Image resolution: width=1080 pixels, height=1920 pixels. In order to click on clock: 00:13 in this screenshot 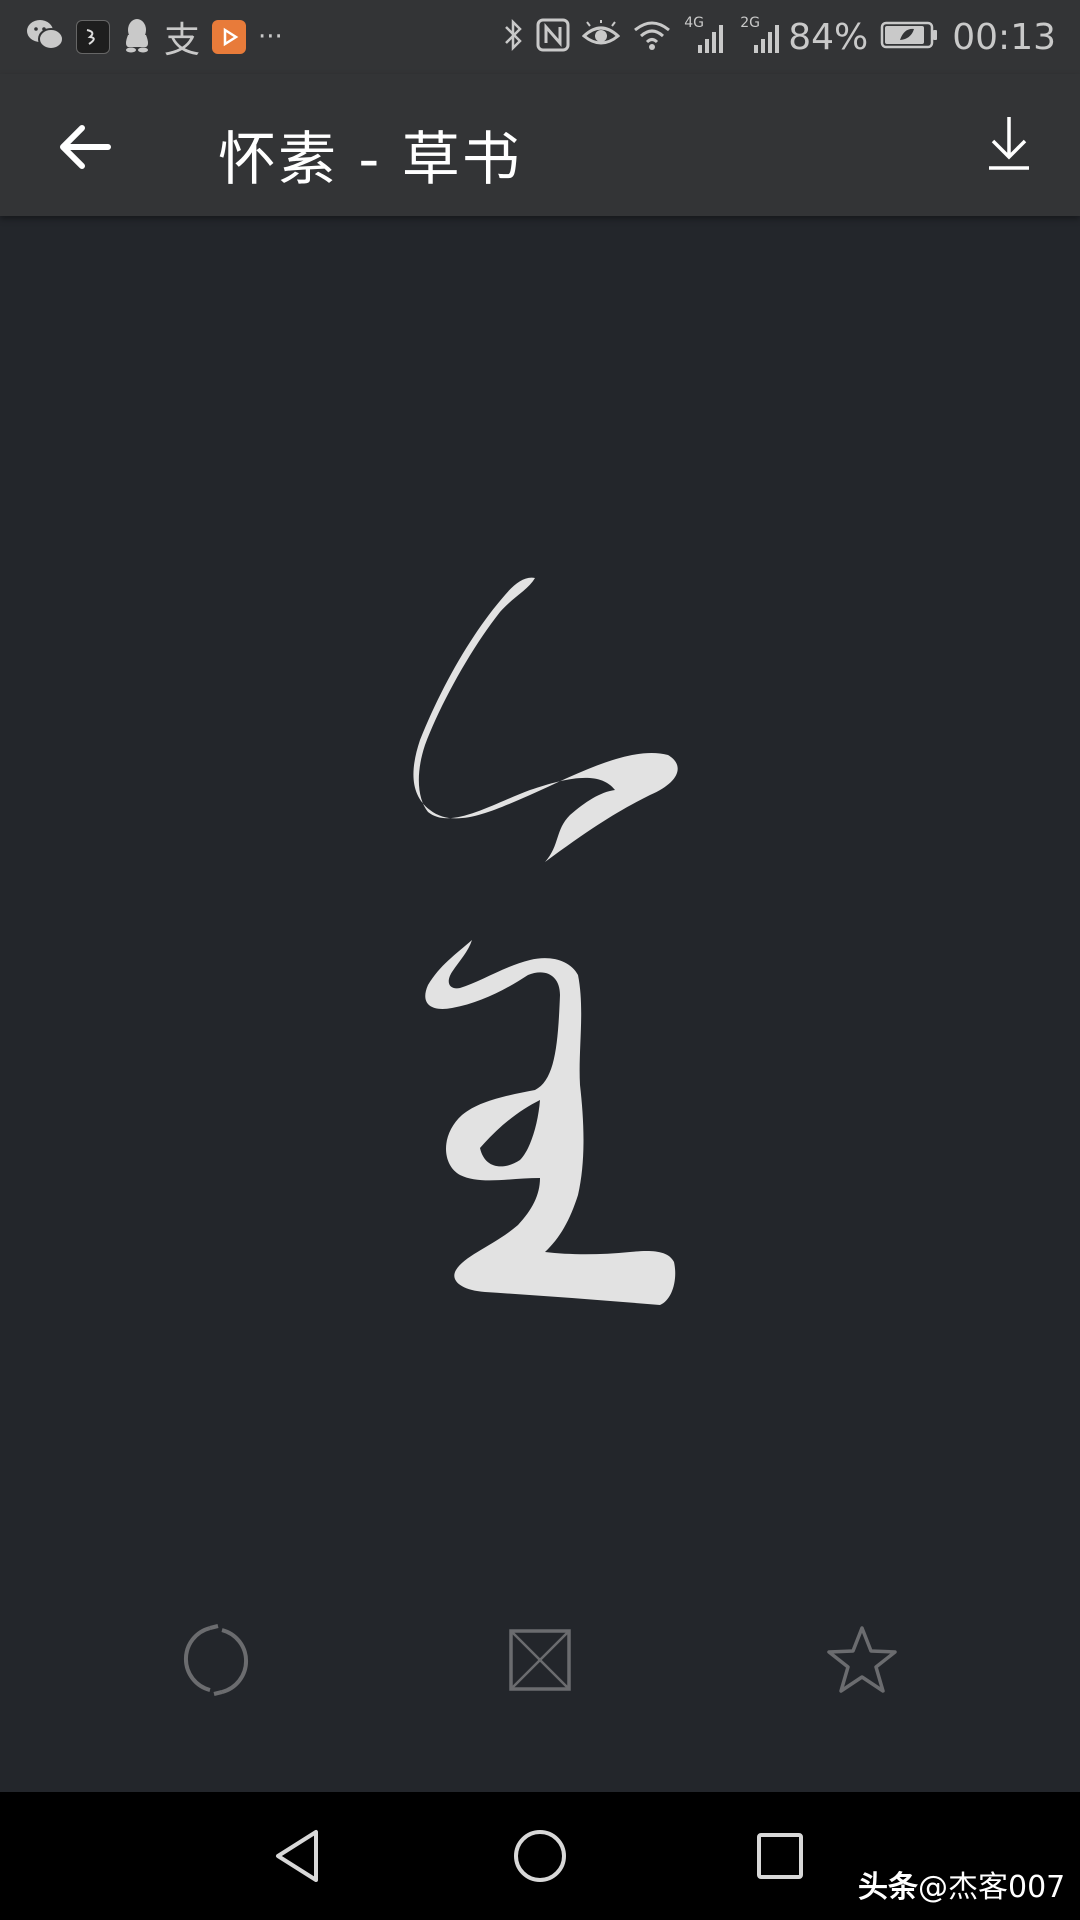, I will do `click(1004, 37)`.